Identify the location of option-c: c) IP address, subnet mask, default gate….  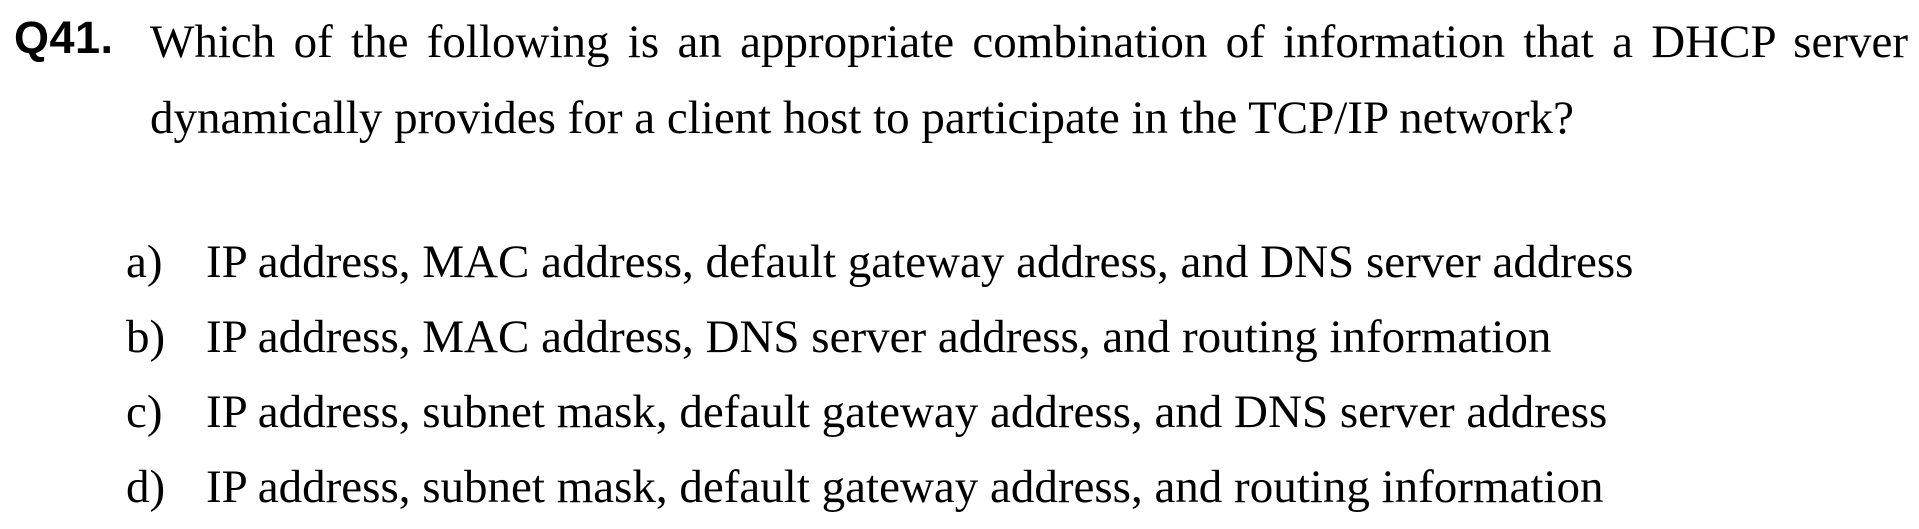
(959, 412).